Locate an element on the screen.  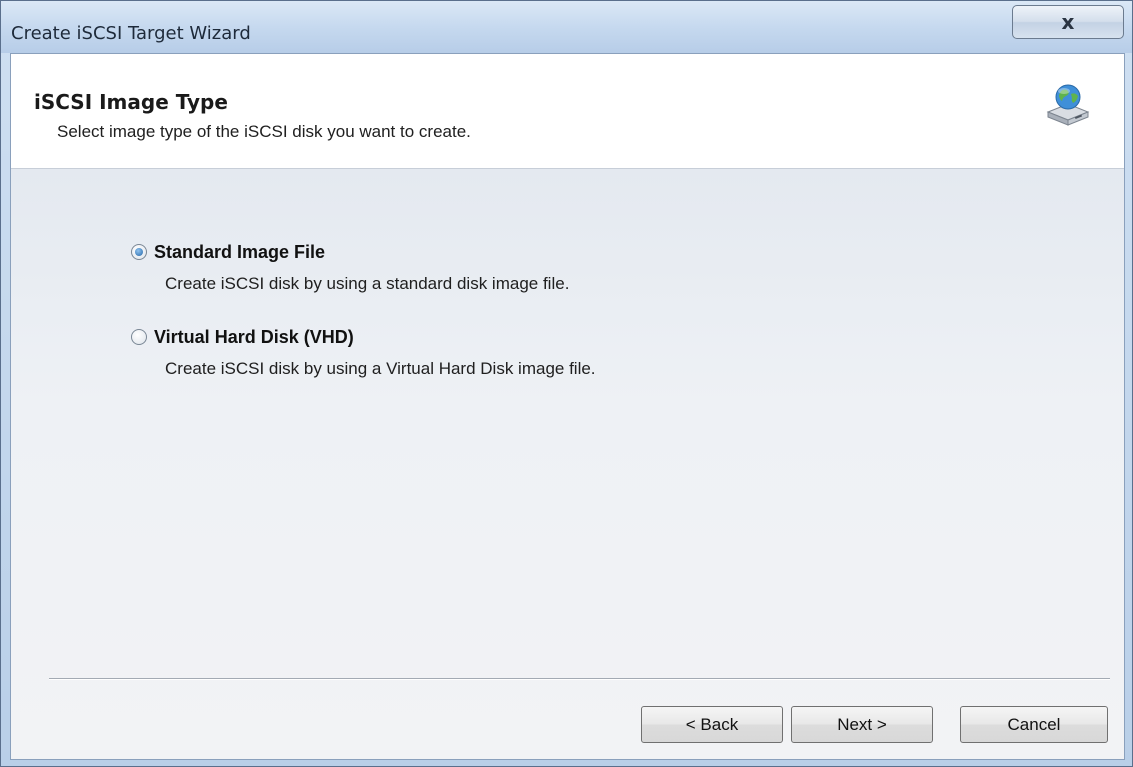
vhd-radio is located at coordinates (139, 337).